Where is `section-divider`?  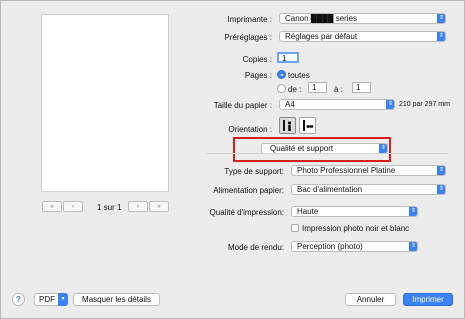
section-divider is located at coordinates (327, 153).